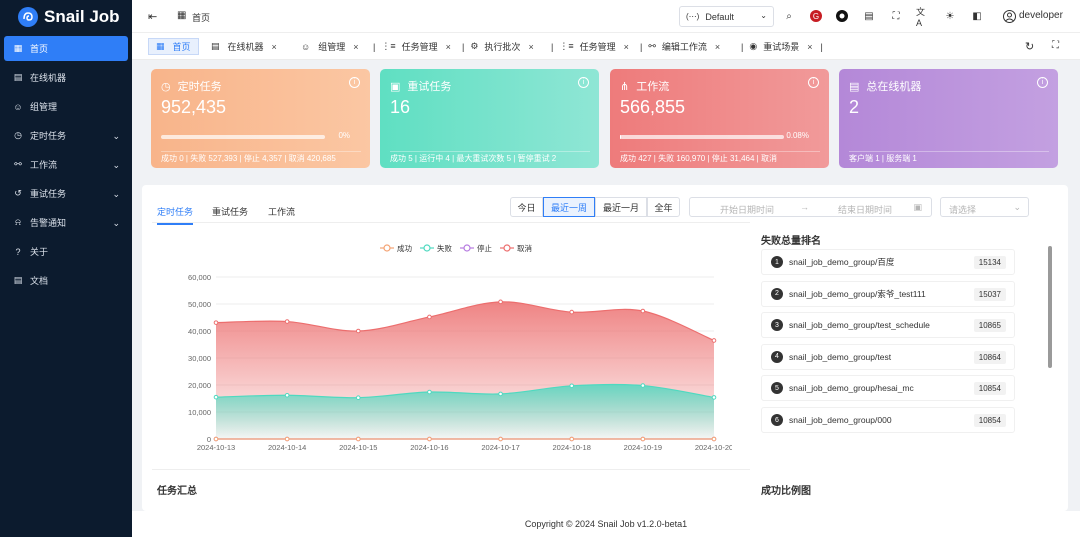  What do you see at coordinates (747, 209) in the screenshot?
I see `start-date-input: 开始日期时间` at bounding box center [747, 209].